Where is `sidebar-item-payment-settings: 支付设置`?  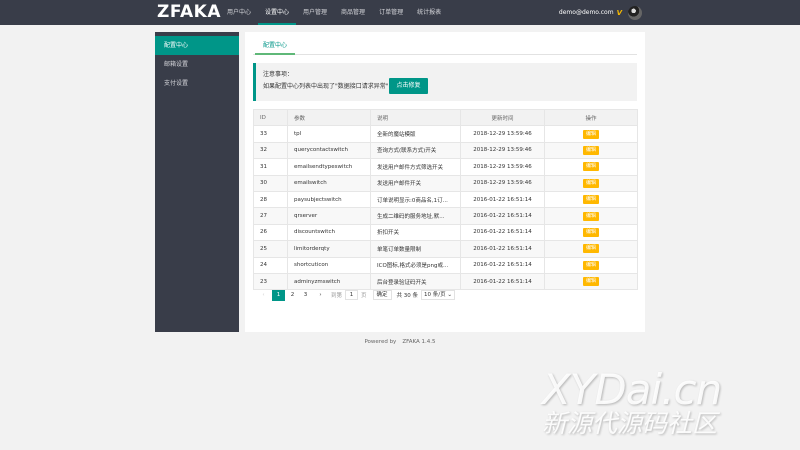 sidebar-item-payment-settings: 支付设置 is located at coordinates (197, 83).